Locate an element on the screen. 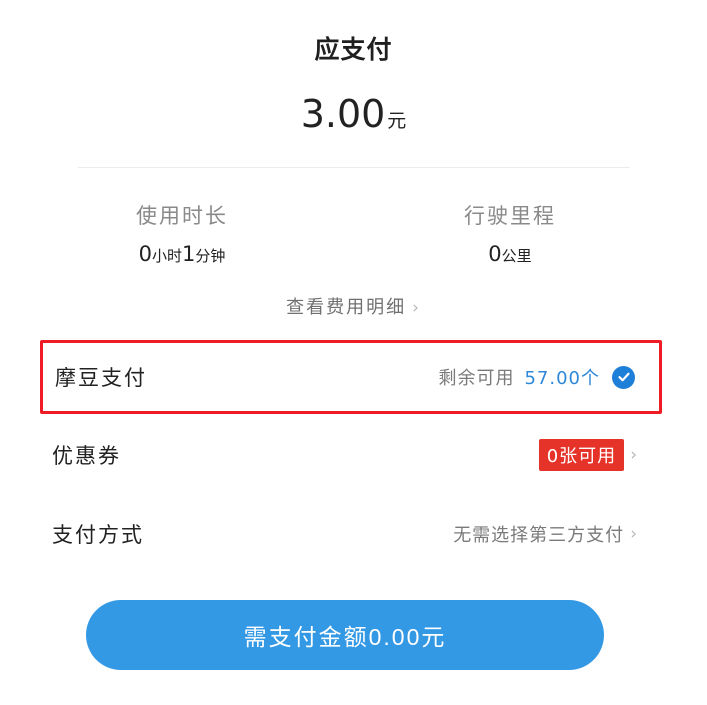 This screenshot has height=705, width=707. duration-value: 0小时1分钟 is located at coordinates (182, 254).